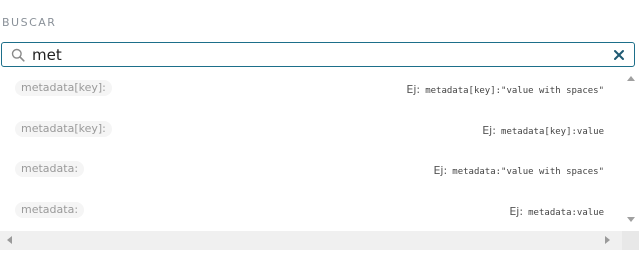  What do you see at coordinates (631, 78) in the screenshot?
I see `scroll-up-icon` at bounding box center [631, 78].